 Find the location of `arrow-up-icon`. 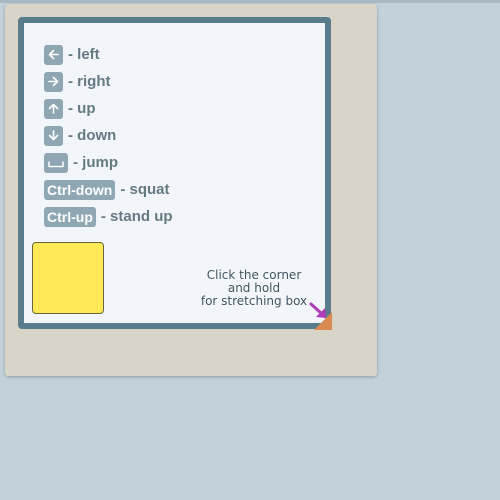

arrow-up-icon is located at coordinates (53, 108).